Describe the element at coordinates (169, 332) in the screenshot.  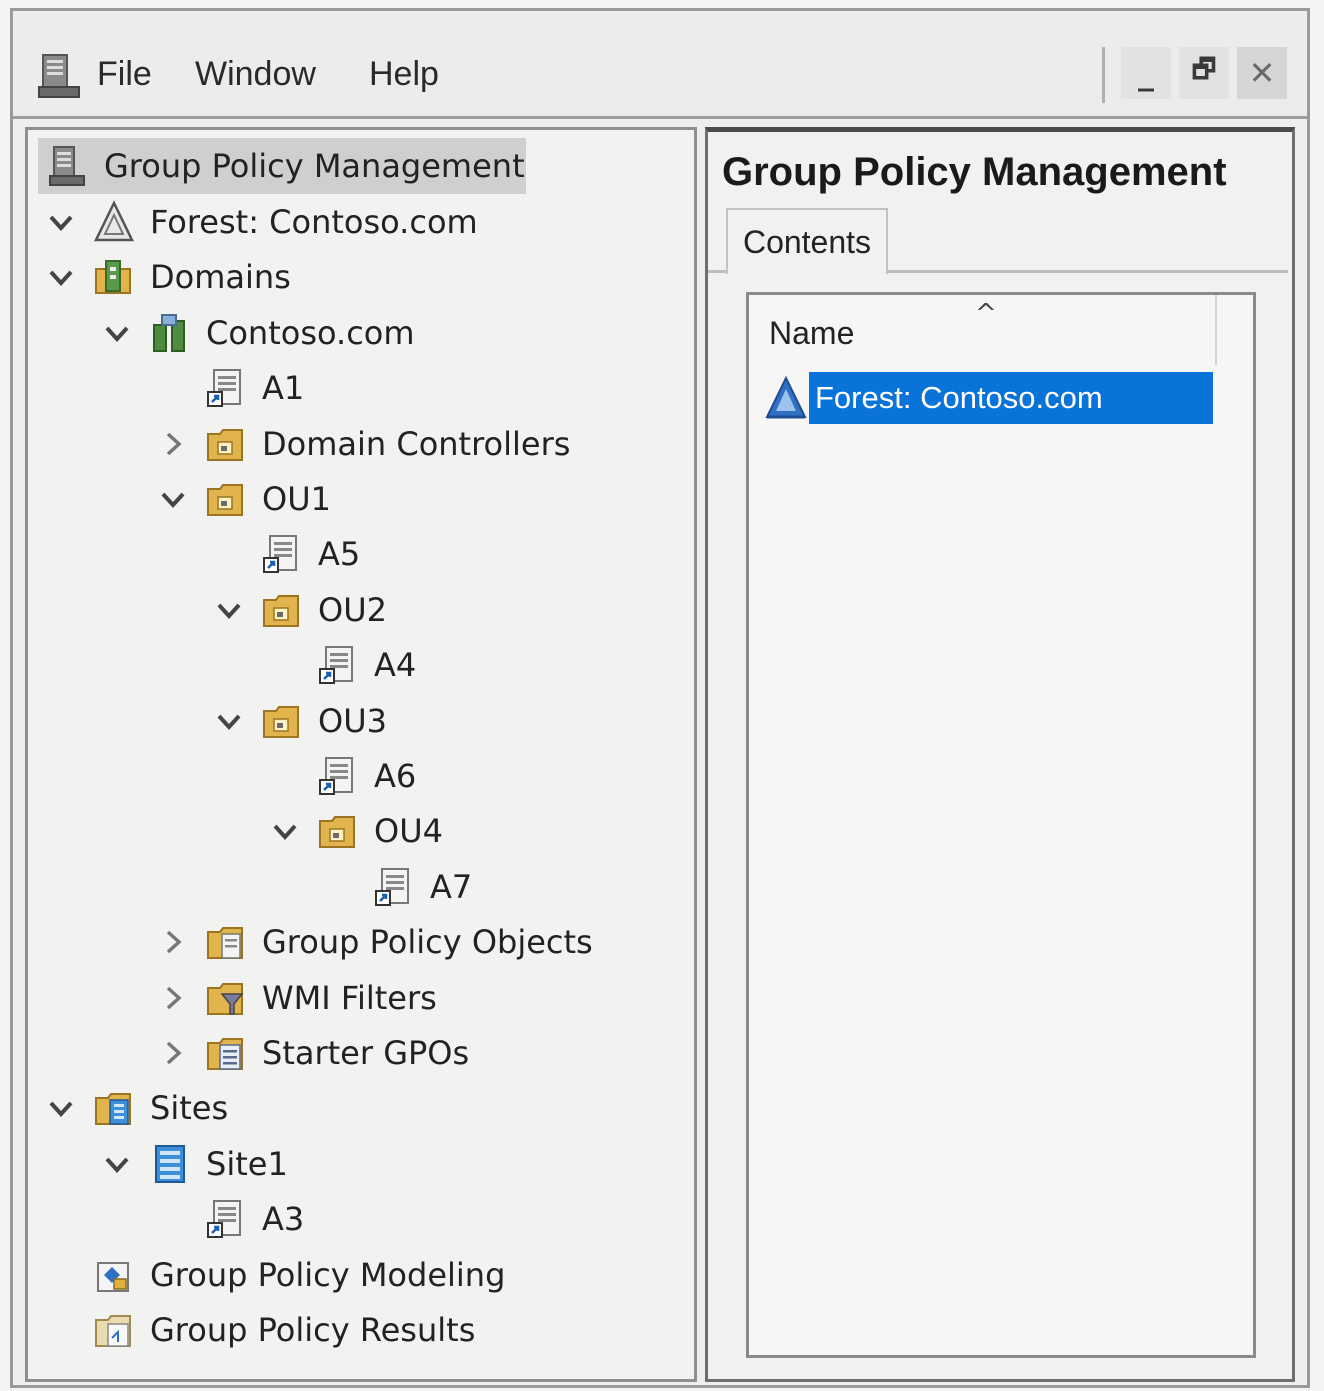
I see `domain-icon` at that location.